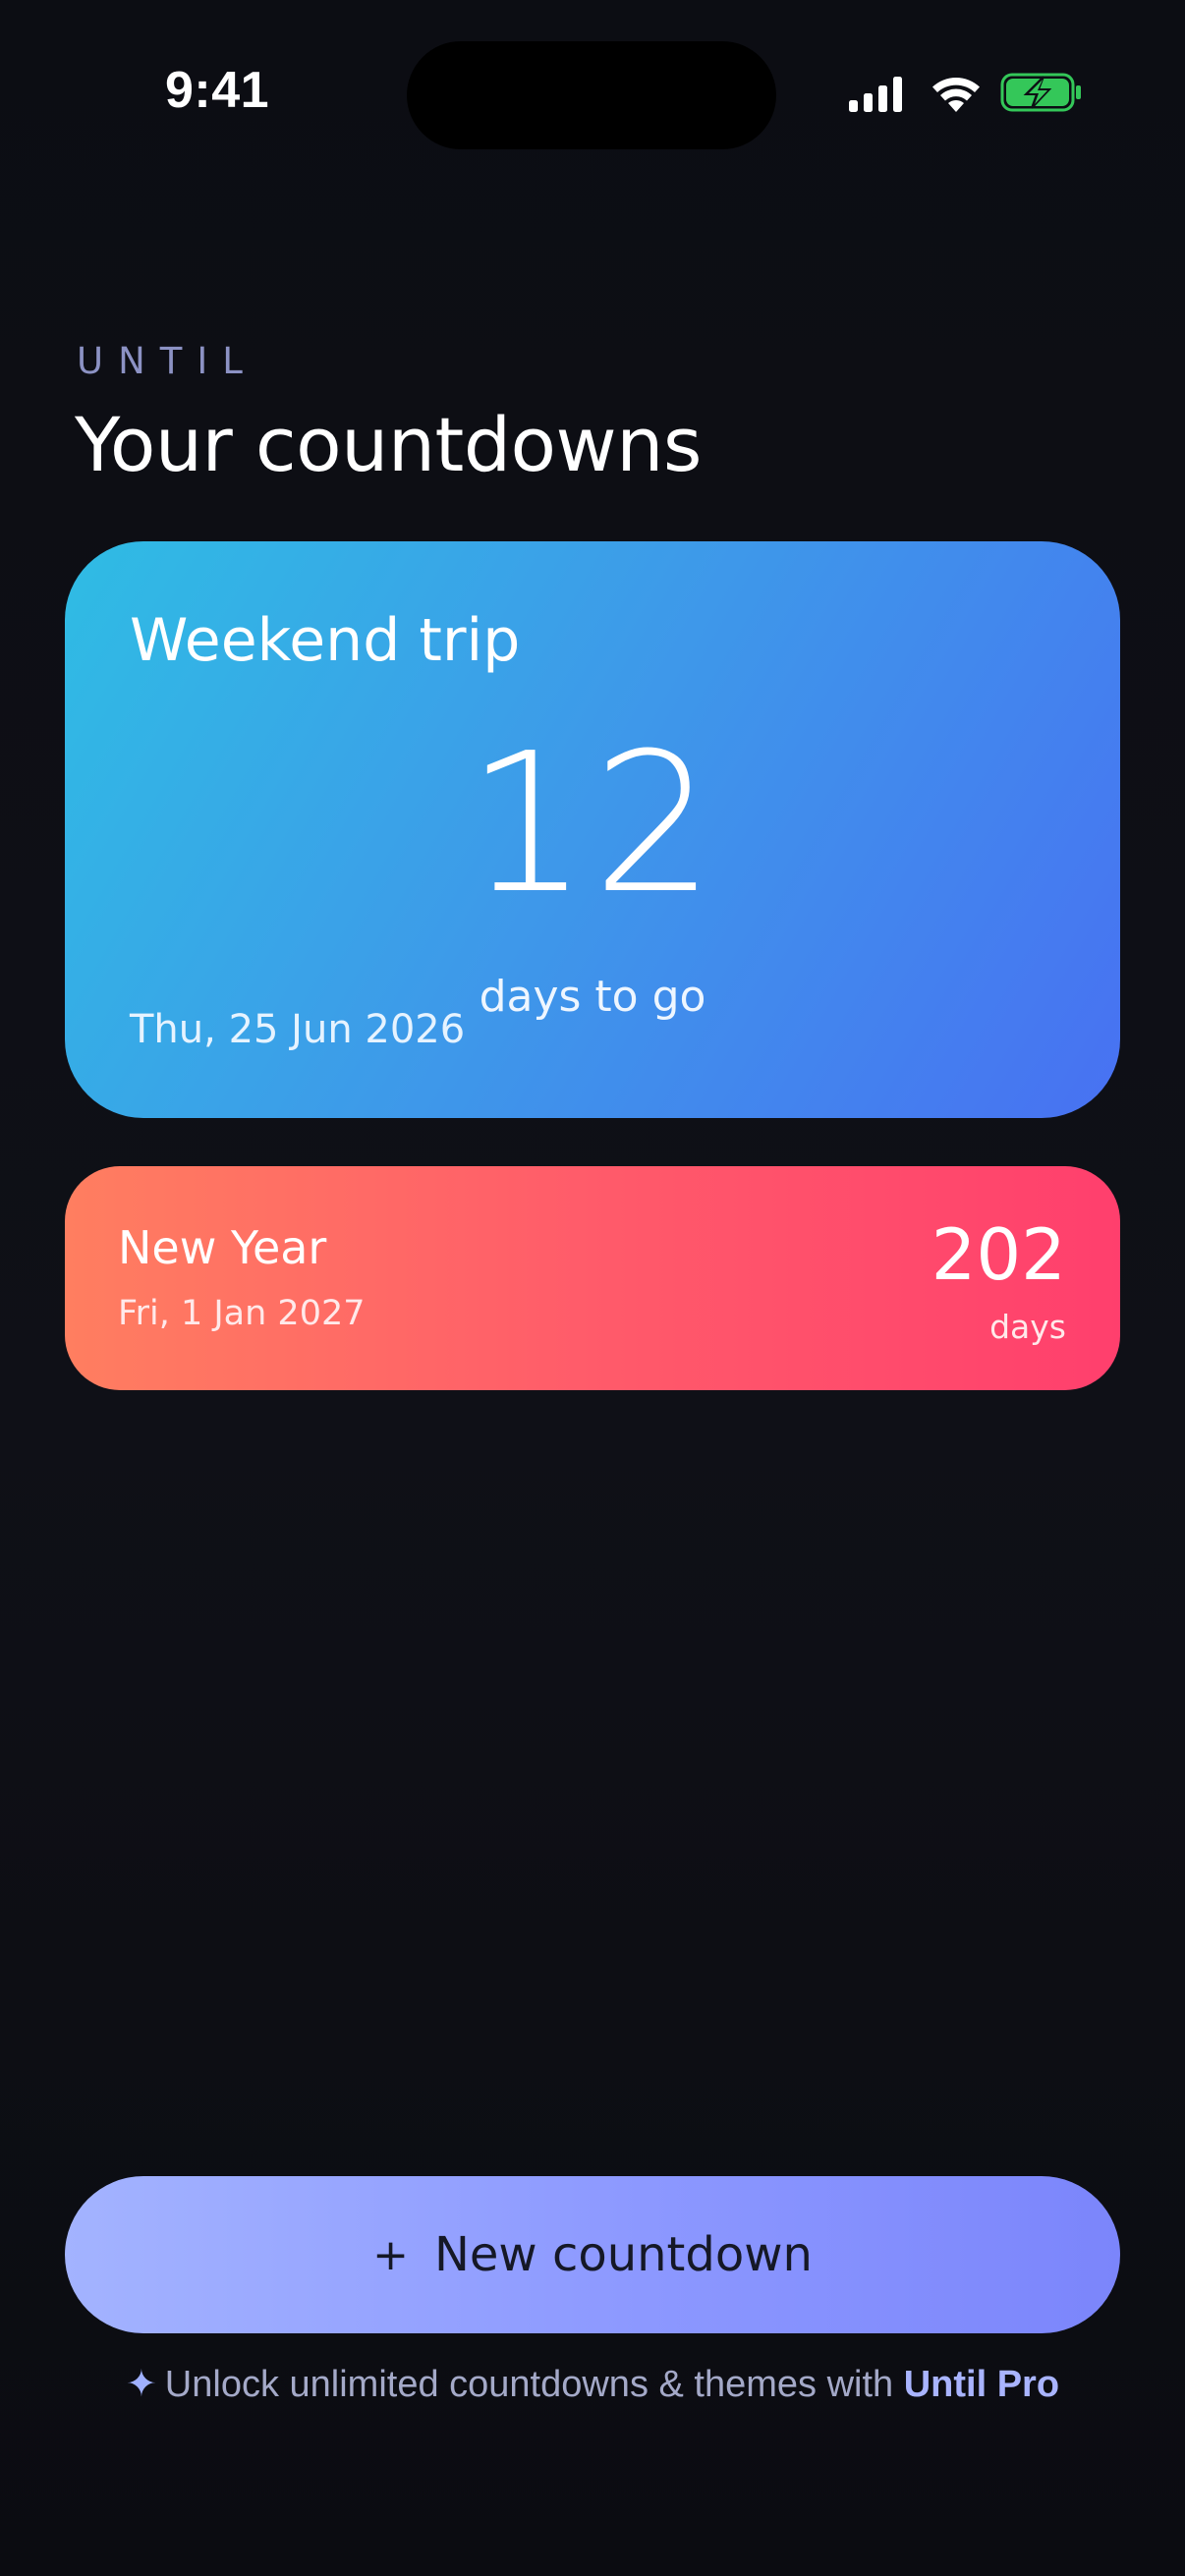  I want to click on plus-icon: +, so click(391, 2254).